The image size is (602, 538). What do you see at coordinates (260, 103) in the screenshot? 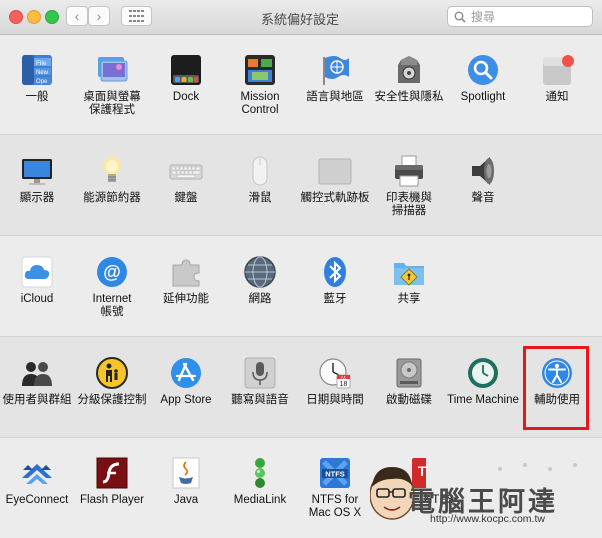
I see `pref-label: Mission Control` at bounding box center [260, 103].